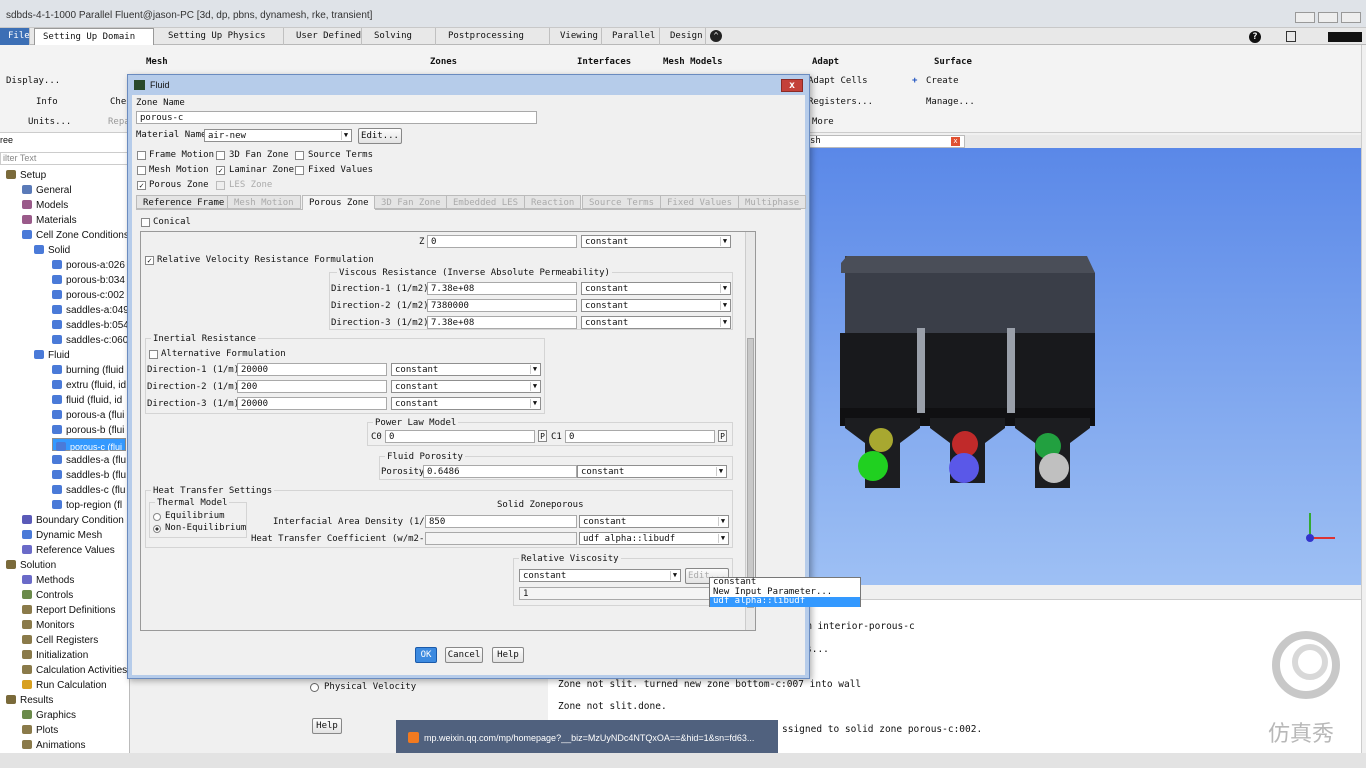  What do you see at coordinates (26, 175) in the screenshot?
I see `tree-item: Setup` at bounding box center [26, 175].